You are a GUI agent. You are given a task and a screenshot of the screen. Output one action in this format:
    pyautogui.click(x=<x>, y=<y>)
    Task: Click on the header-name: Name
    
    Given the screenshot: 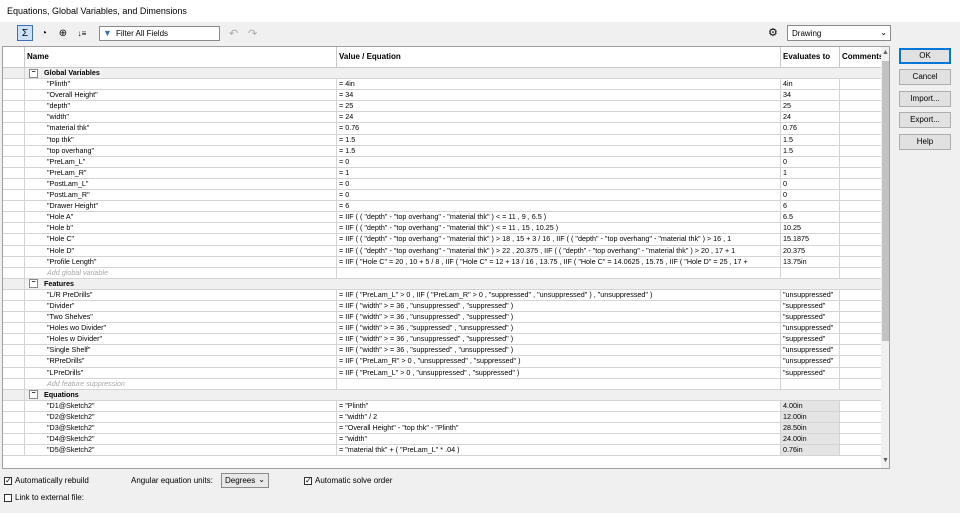 What is the action you would take?
    pyautogui.click(x=181, y=57)
    